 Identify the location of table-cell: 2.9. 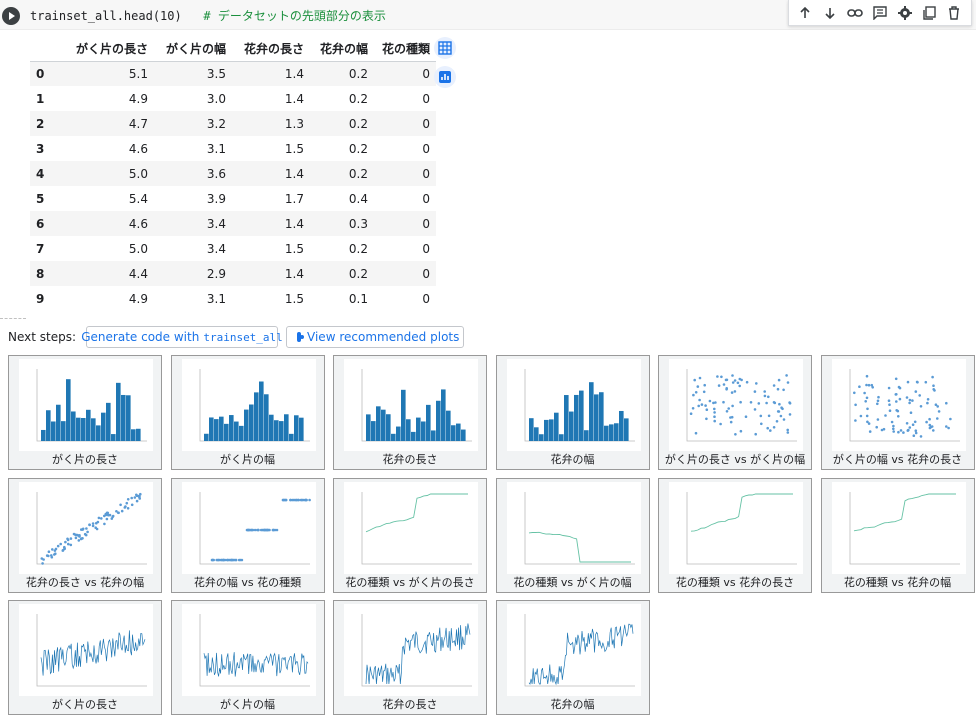
(216, 273).